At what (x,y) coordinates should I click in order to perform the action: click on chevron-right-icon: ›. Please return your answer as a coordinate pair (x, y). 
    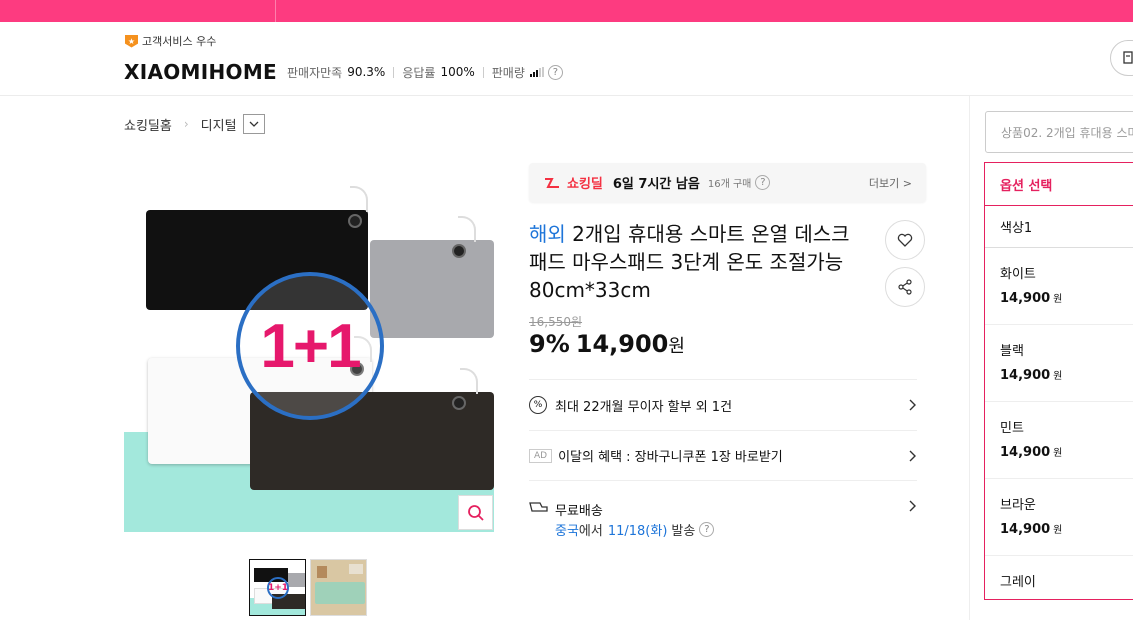
    Looking at the image, I should click on (186, 124).